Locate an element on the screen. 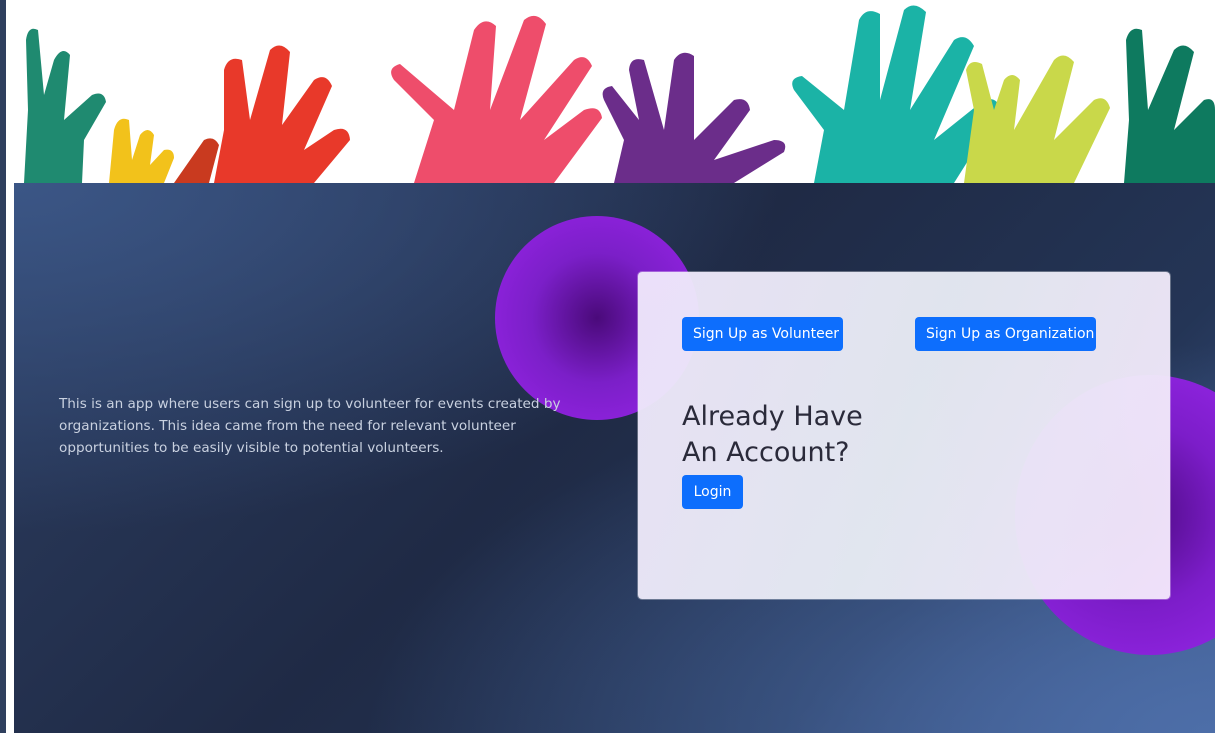 This screenshot has height=737, width=1227. left-edge is located at coordinates (3, 368).